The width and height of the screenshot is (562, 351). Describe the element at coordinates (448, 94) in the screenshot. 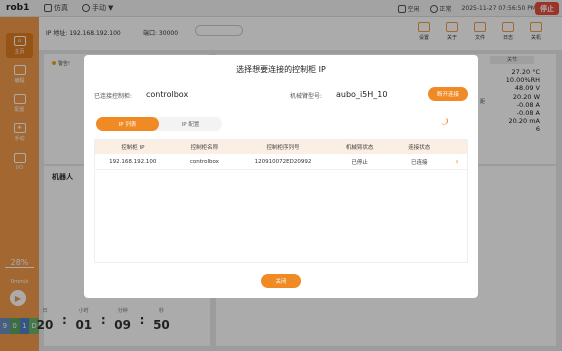

I see `disconnect-button: 断开连接` at that location.